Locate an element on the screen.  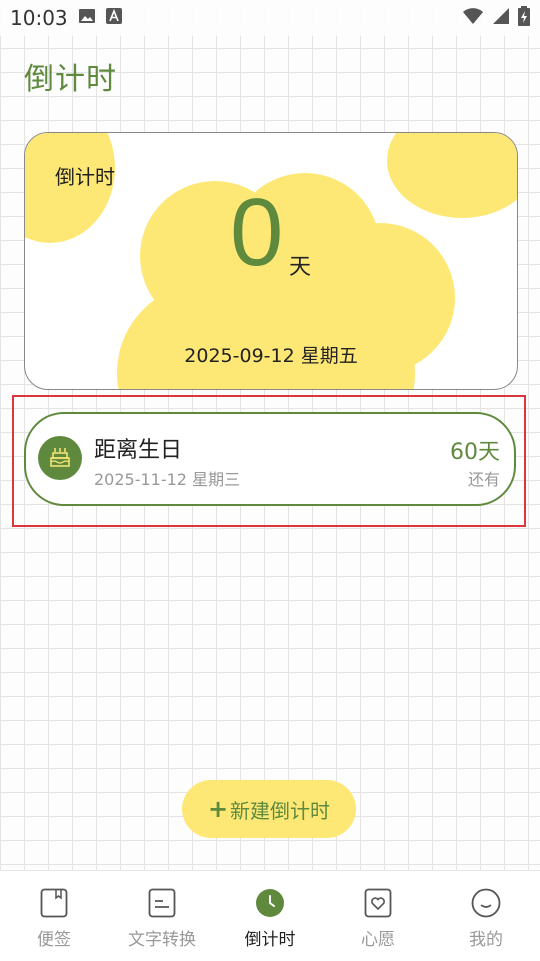
event-title: 距离生日 is located at coordinates (138, 450).